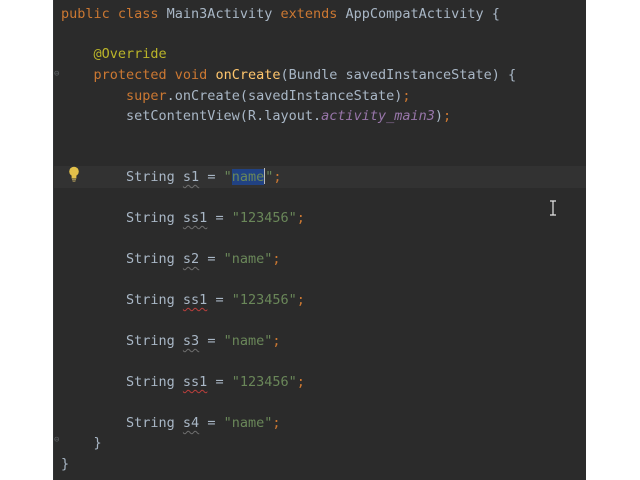 This screenshot has height=480, width=640. What do you see at coordinates (439, 116) in the screenshot?
I see `code-token: )` at bounding box center [439, 116].